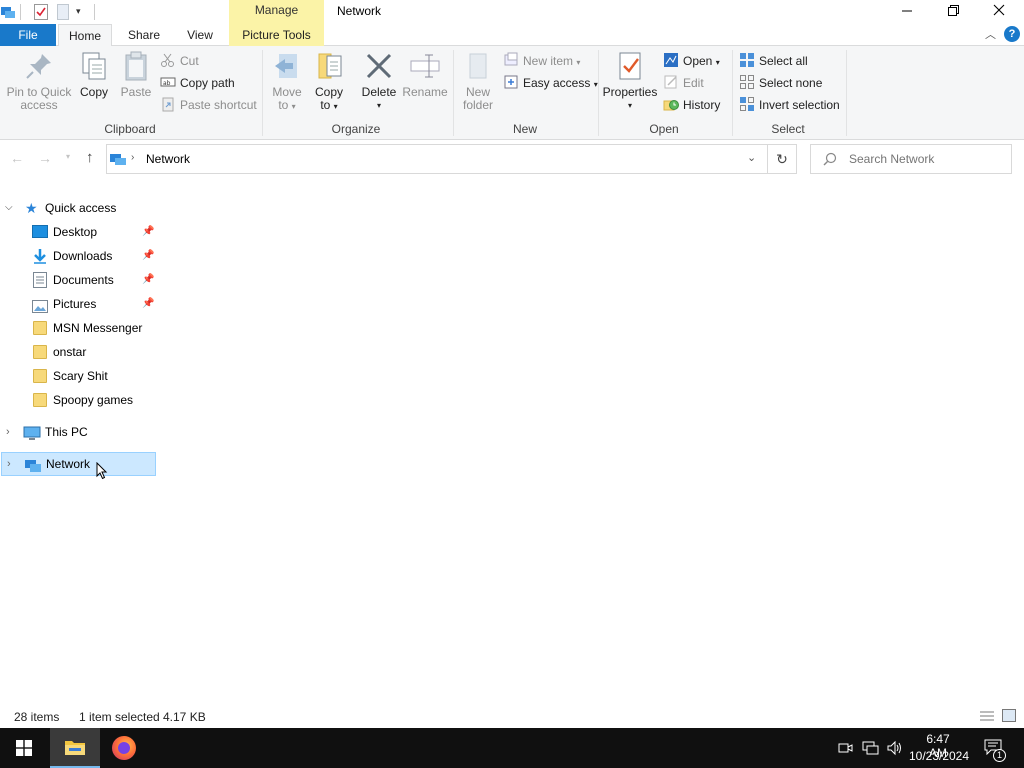 The height and width of the screenshot is (768, 1024). Describe the element at coordinates (124, 748) in the screenshot. I see `firefox-icon` at that location.